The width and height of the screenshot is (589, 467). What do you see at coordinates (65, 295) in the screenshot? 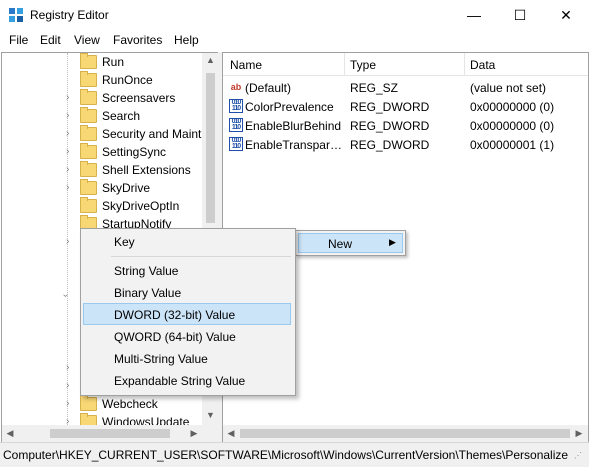
I see `collapse-chevron-icon: ›` at bounding box center [65, 295].